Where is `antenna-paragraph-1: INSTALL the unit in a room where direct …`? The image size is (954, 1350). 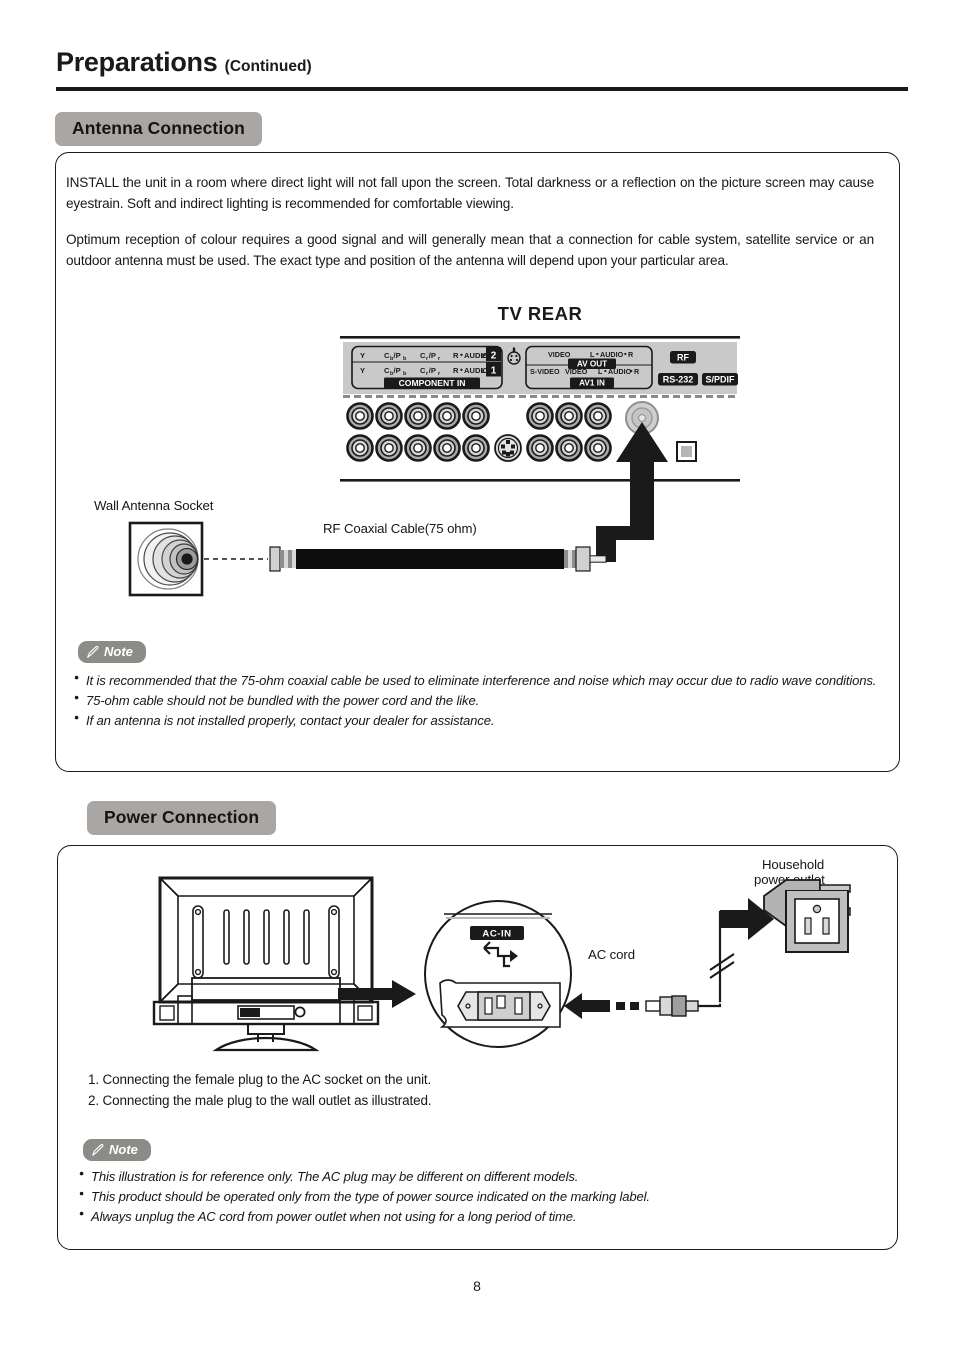
antenna-paragraph-1: INSTALL the unit in a room where direct … is located at coordinates (470, 193).